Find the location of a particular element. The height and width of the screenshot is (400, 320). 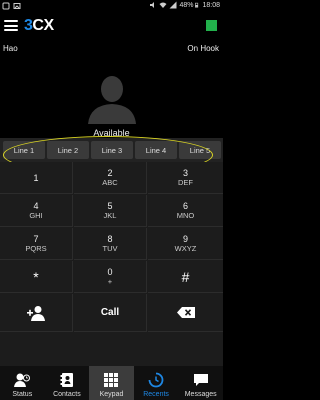

add-contact-icon is located at coordinates (36, 313).